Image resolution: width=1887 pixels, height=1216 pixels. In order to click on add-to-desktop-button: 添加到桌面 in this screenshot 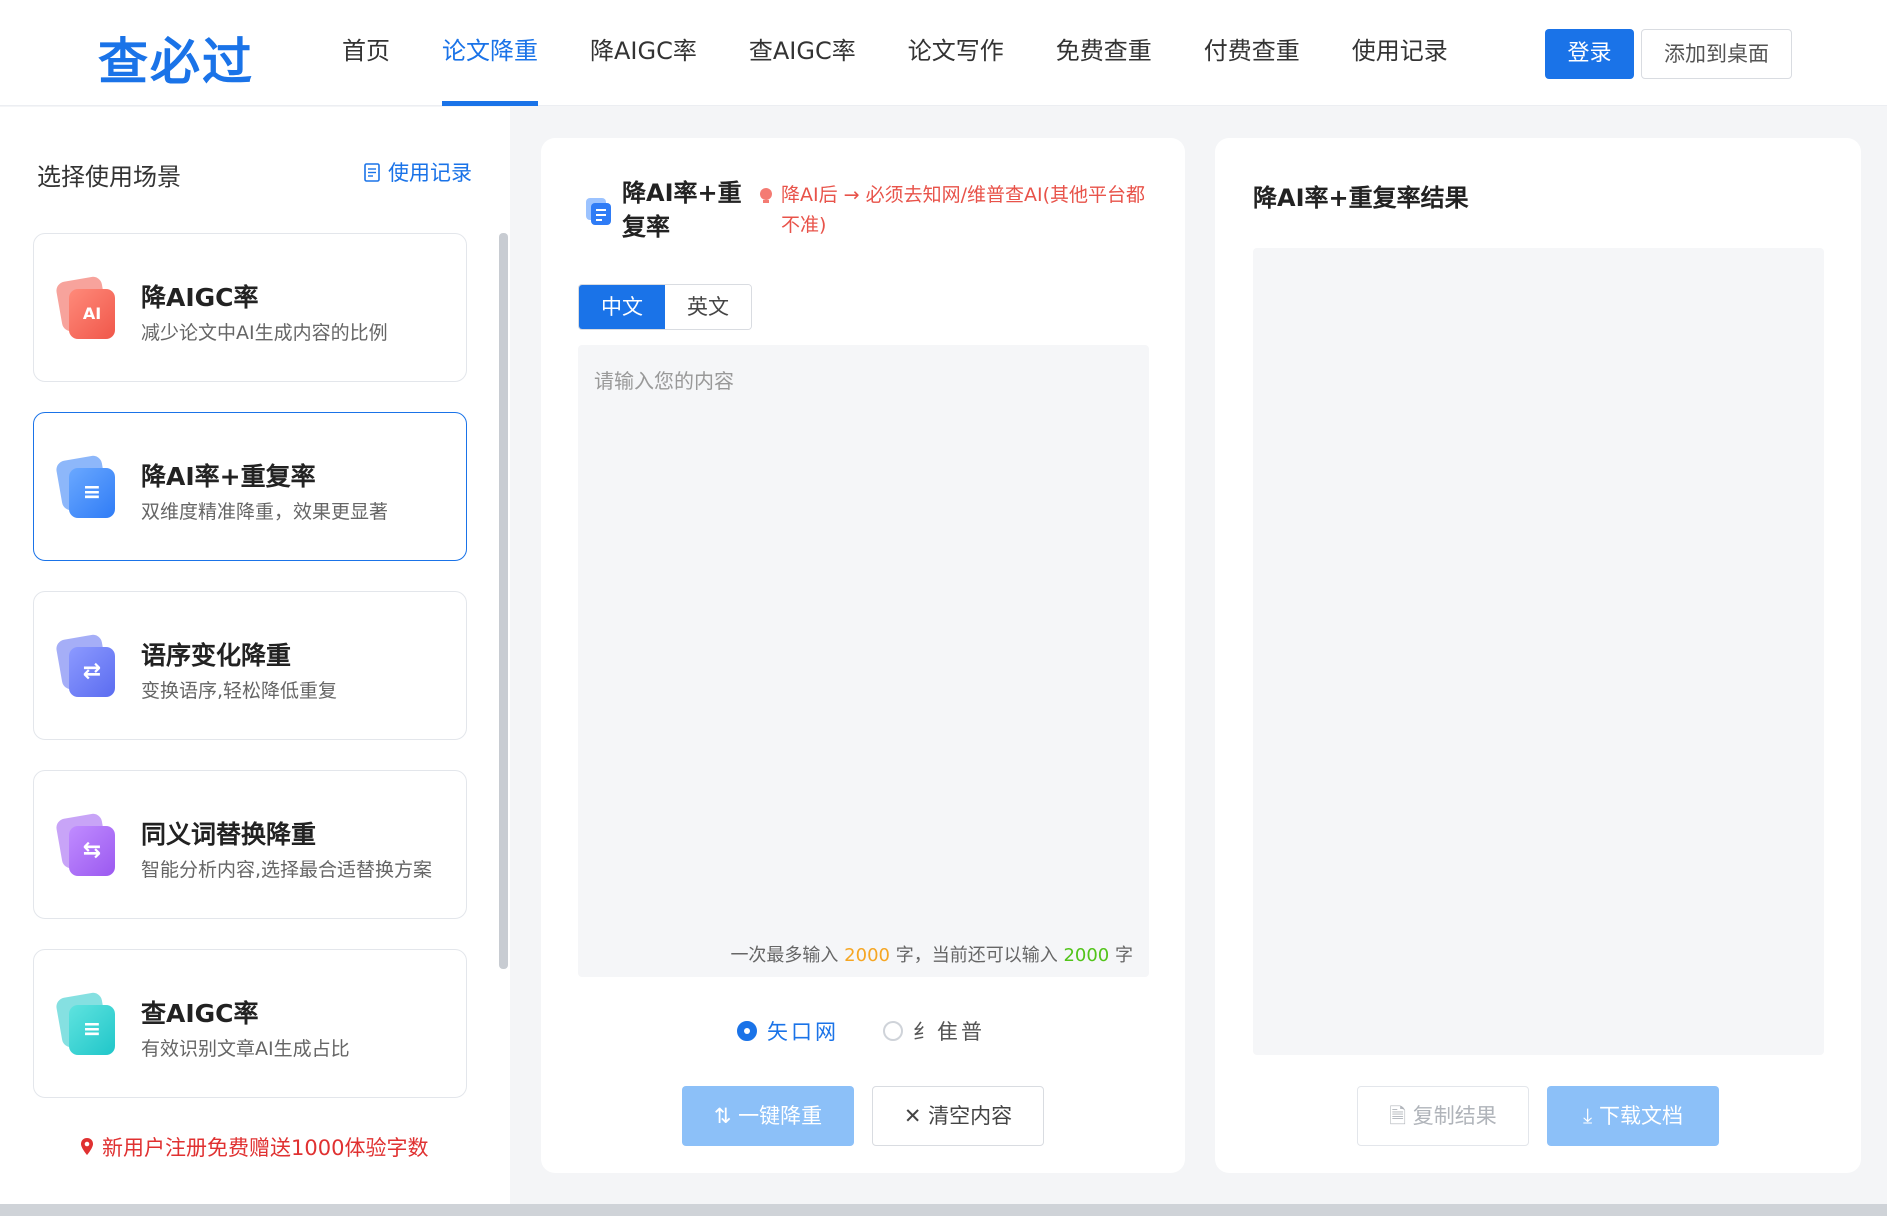, I will do `click(1716, 54)`.